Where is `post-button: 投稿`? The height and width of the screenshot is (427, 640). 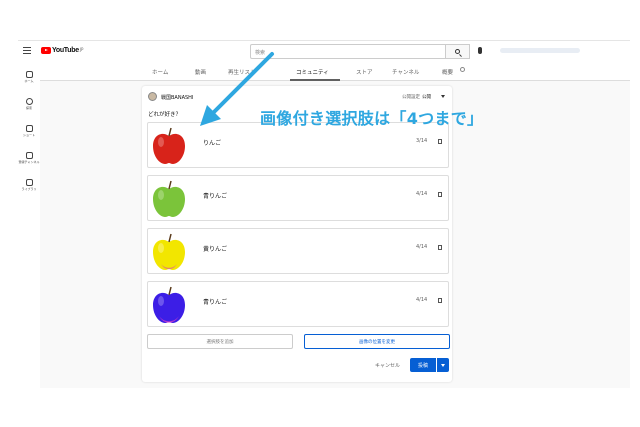 post-button: 投稿 is located at coordinates (423, 365).